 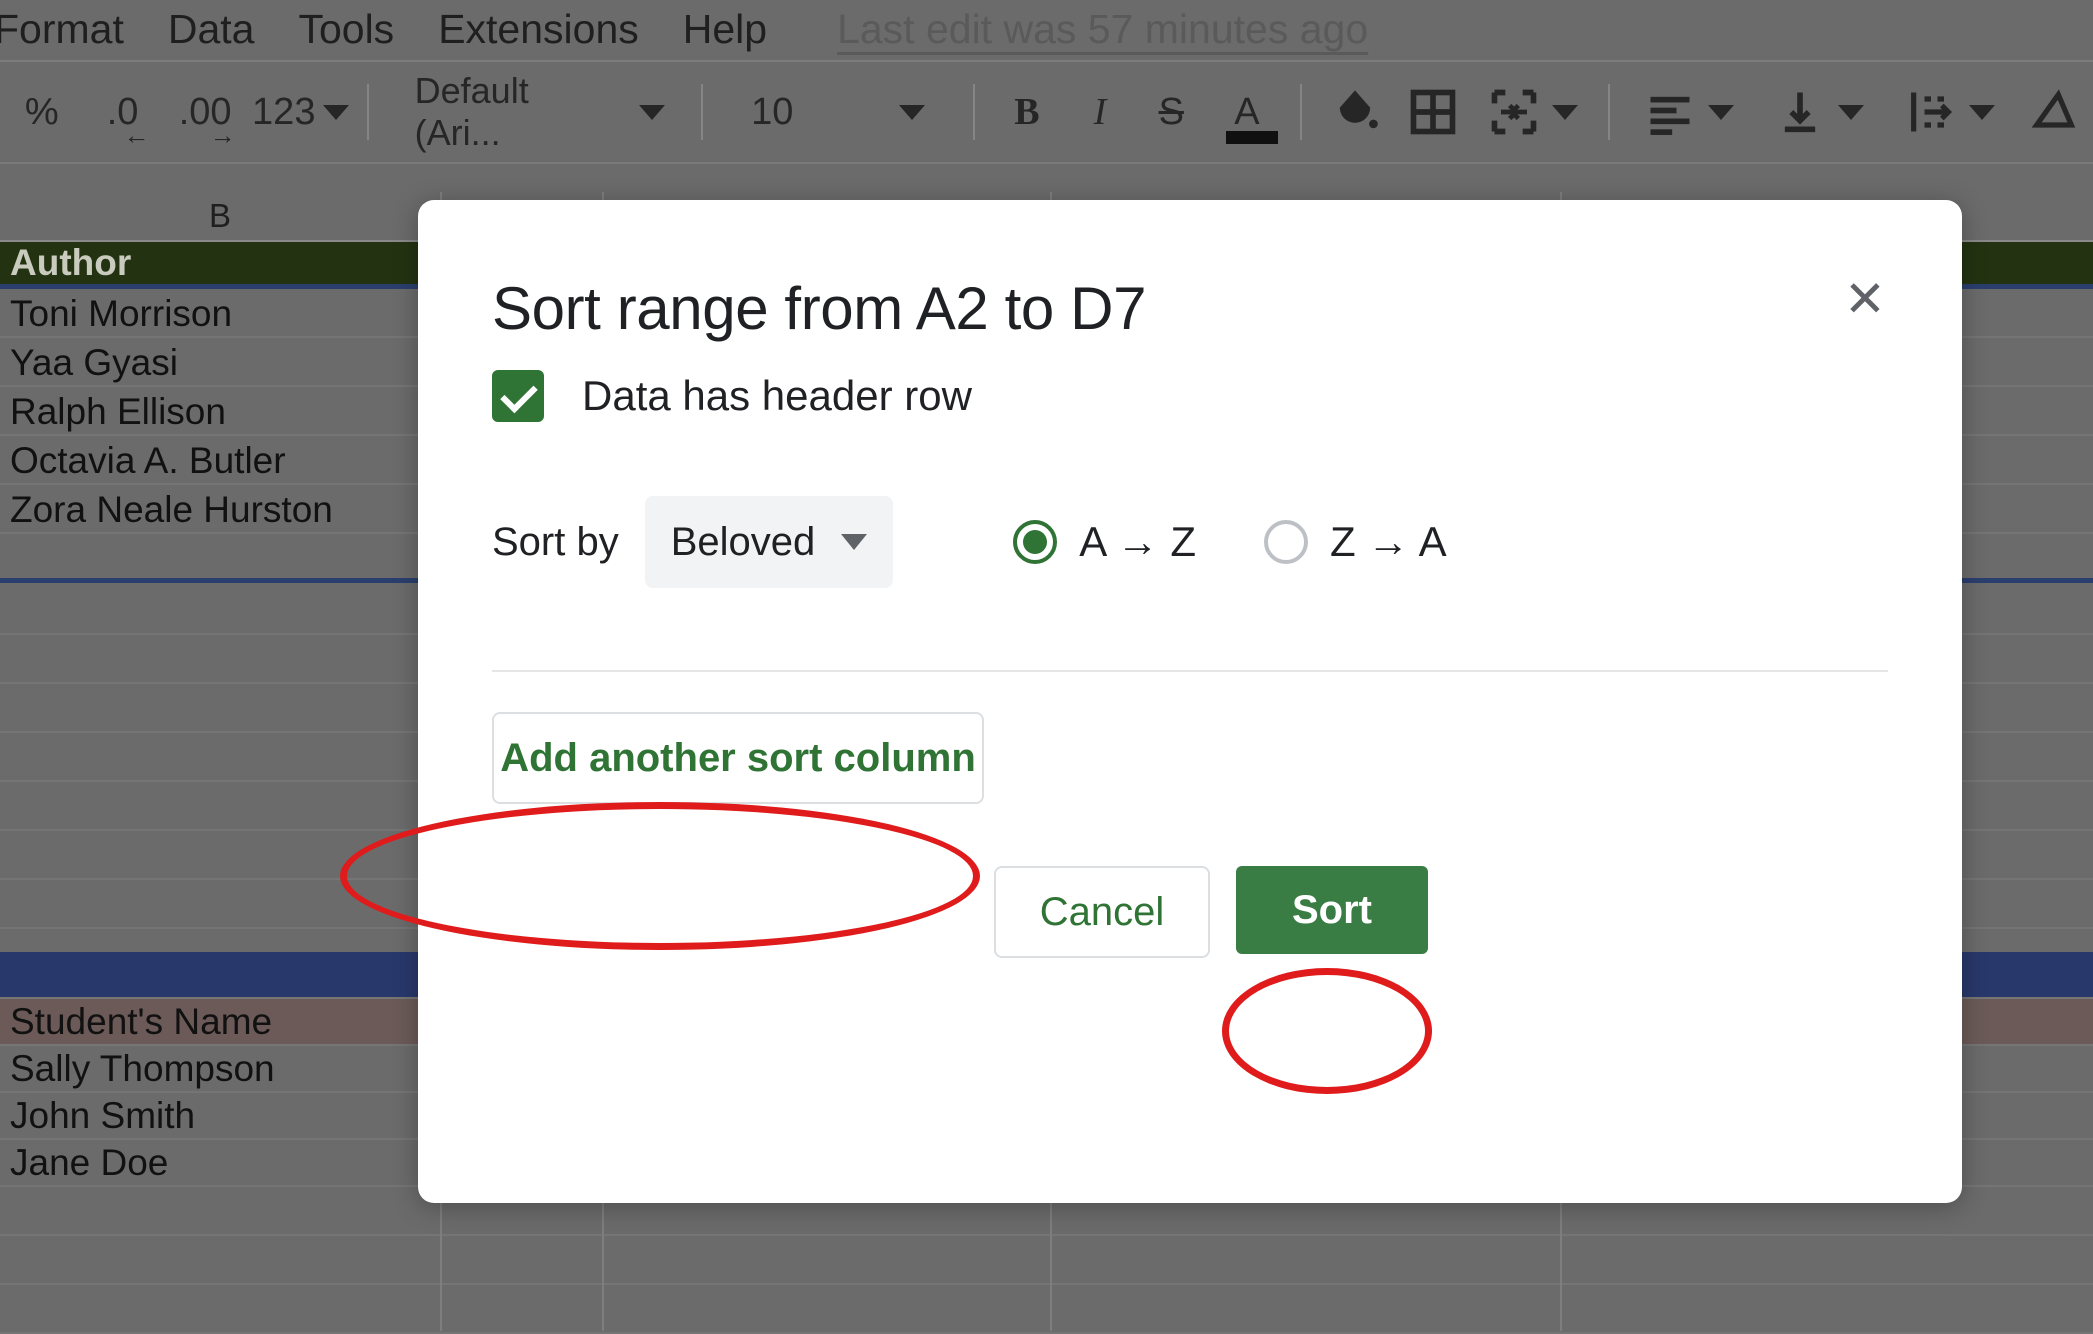 I want to click on table-cell: Toni Morrison, so click(x=220, y=313).